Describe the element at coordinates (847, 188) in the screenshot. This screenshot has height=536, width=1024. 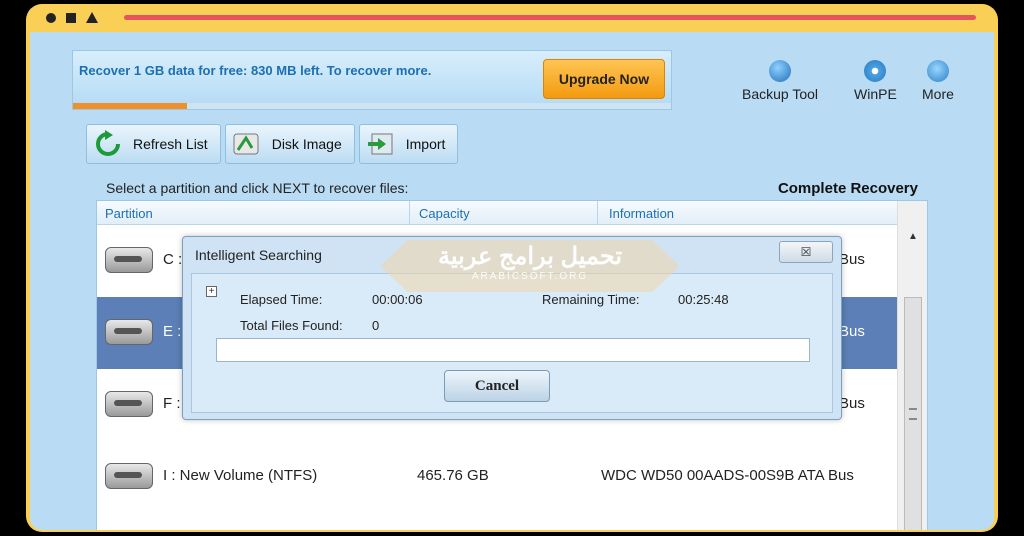
I see `mode-title: Complete Recovery` at that location.